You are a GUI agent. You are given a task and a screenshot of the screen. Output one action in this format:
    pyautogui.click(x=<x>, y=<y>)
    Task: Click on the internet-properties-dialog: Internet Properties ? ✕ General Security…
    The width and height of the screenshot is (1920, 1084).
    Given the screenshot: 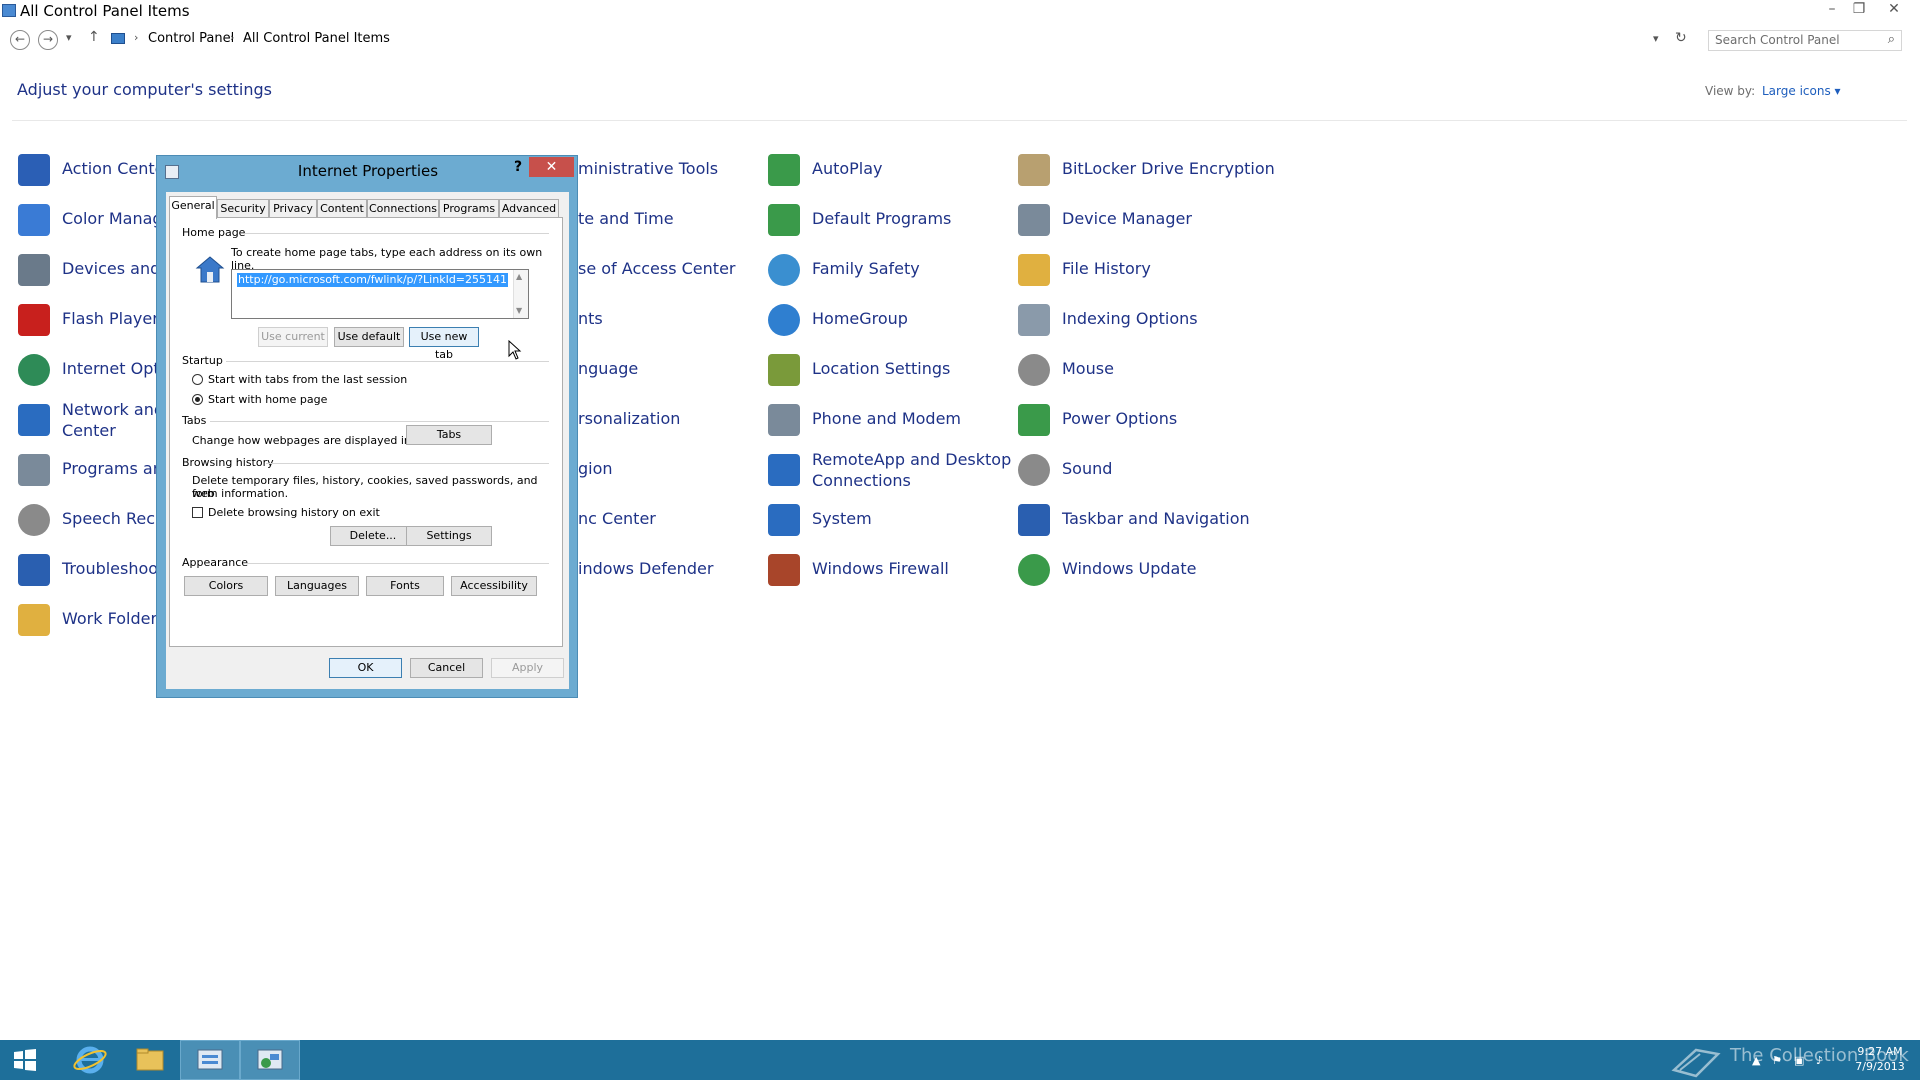 What is the action you would take?
    pyautogui.click(x=367, y=426)
    